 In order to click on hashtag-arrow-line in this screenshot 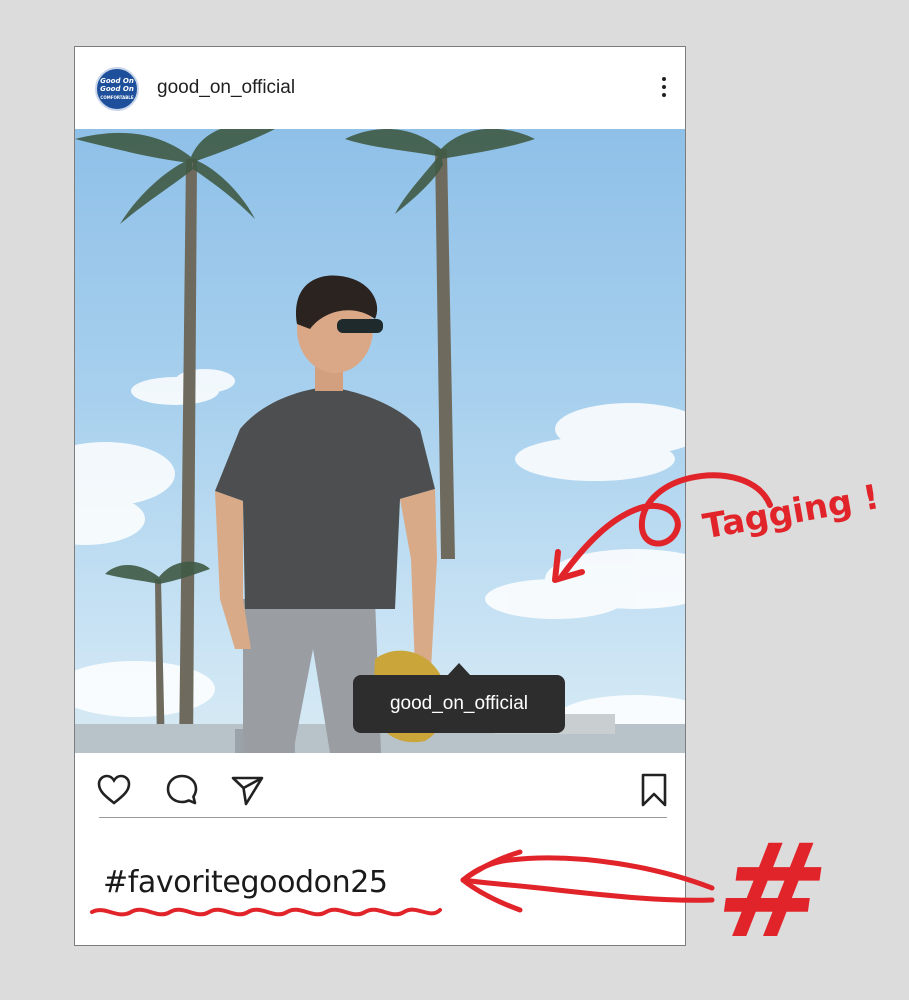, I will do `click(587, 879)`.